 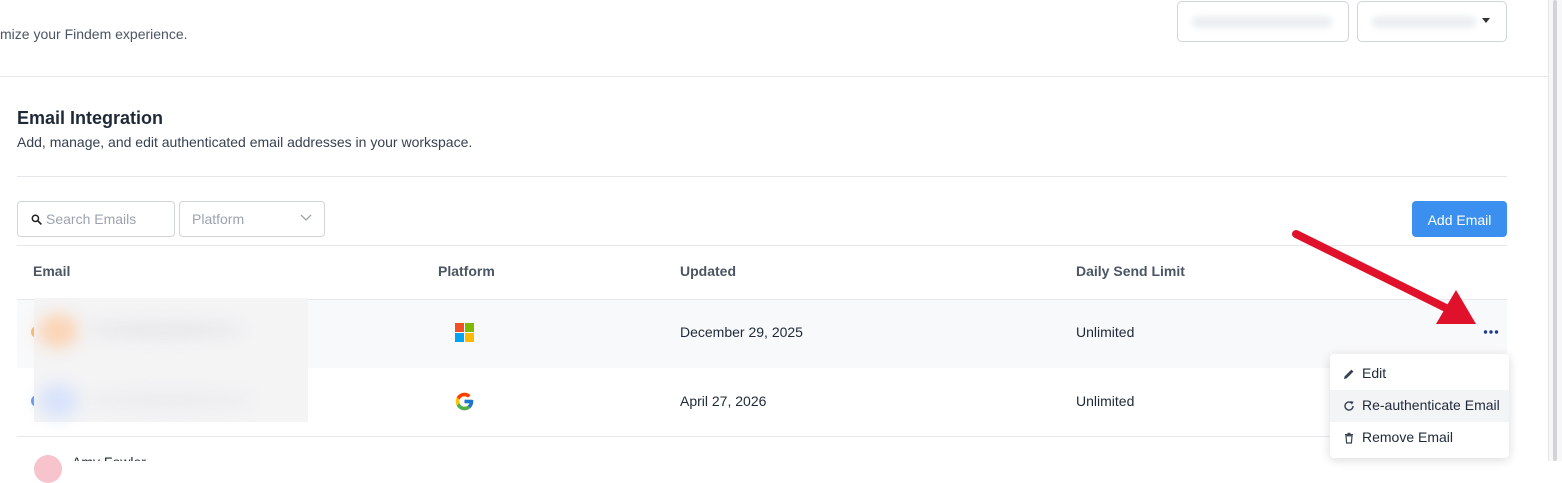 I want to click on updated-date: April 27, 2026, so click(x=723, y=401).